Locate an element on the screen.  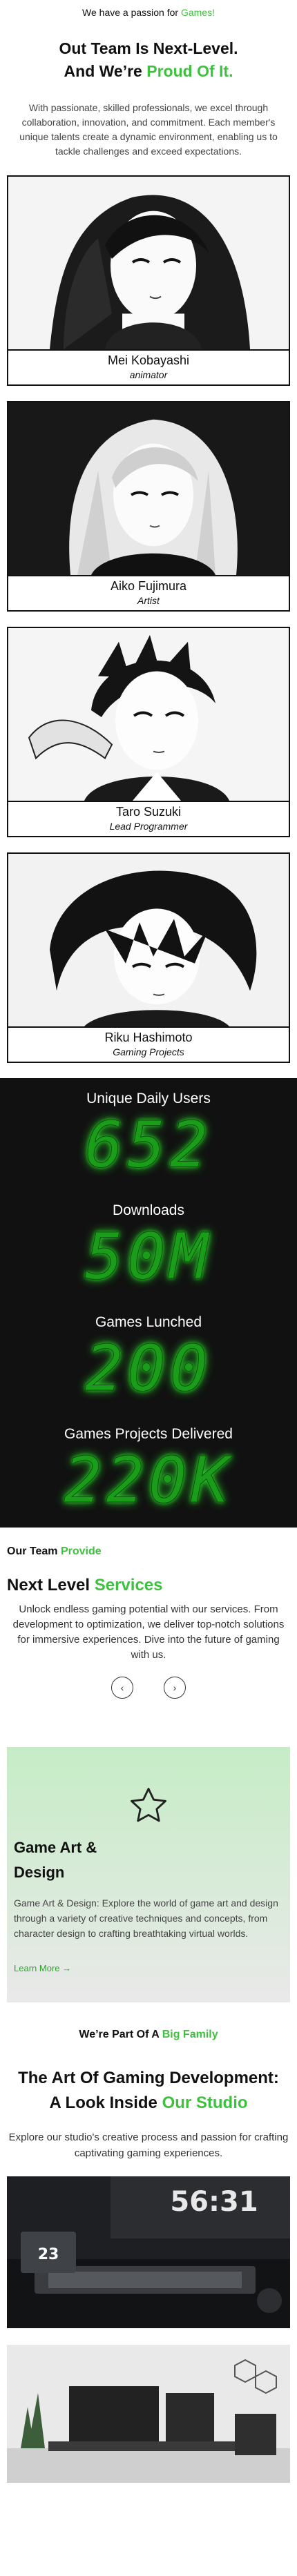
stat-value: 50M is located at coordinates (148, 1257).